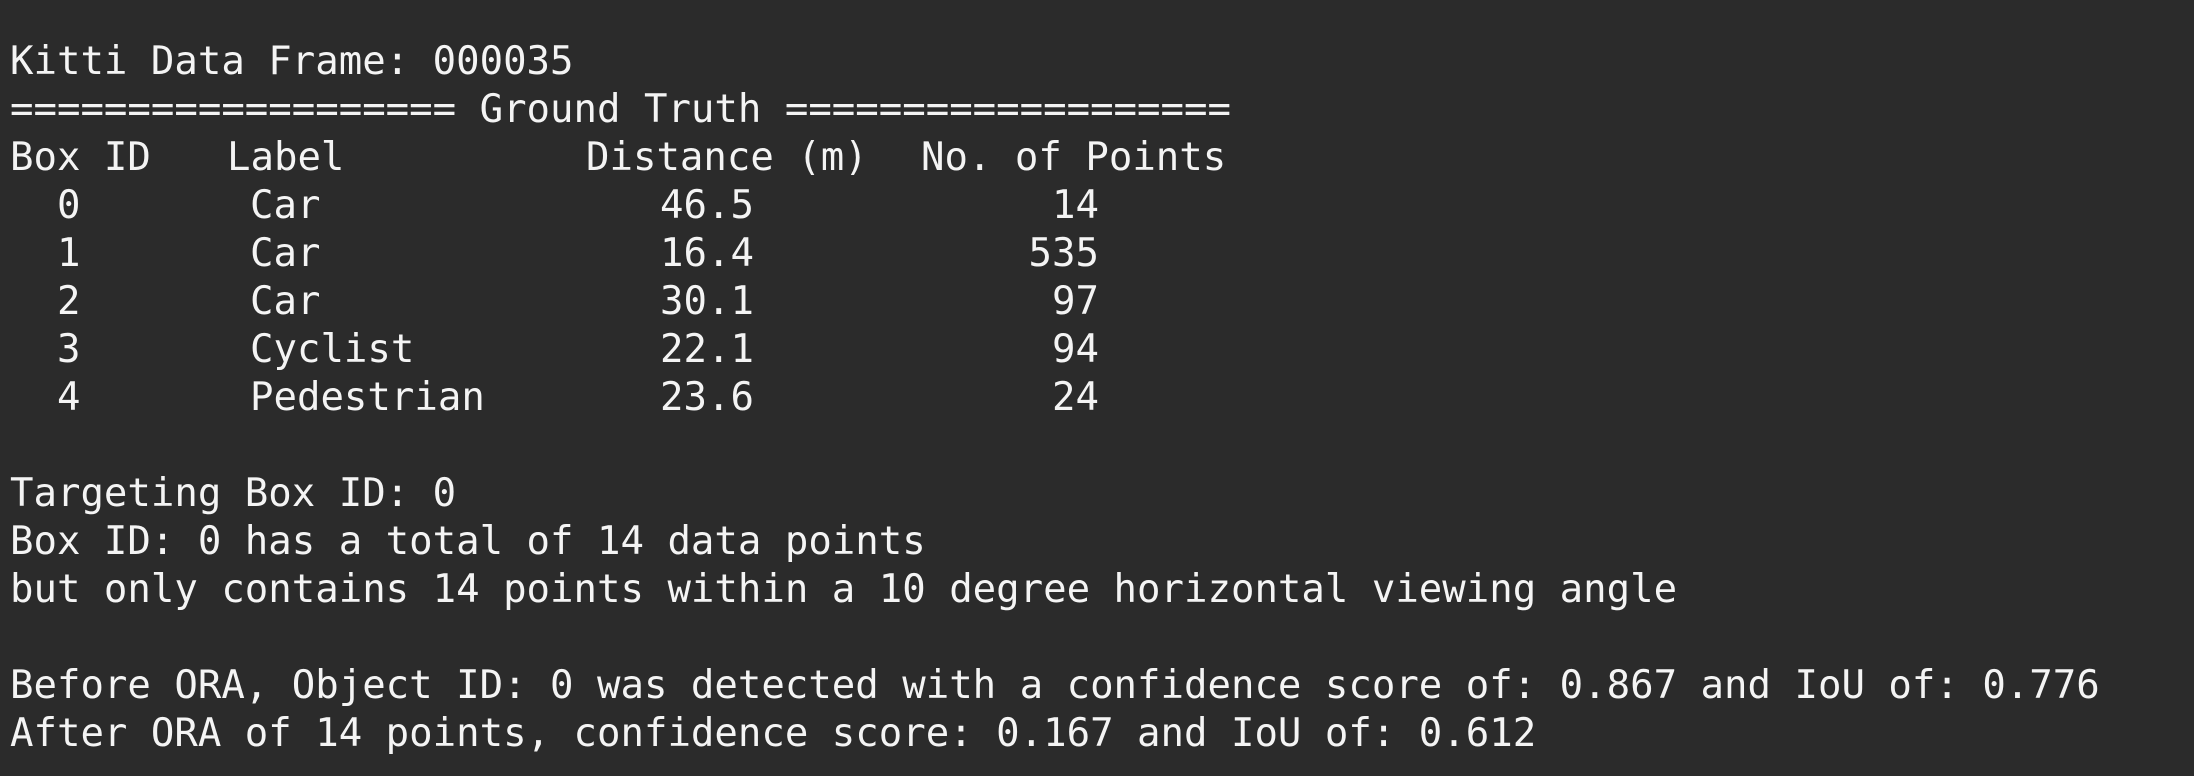 This screenshot has width=2194, height=776. Describe the element at coordinates (69, 397) in the screenshot. I see `row-box-id: 4` at that location.